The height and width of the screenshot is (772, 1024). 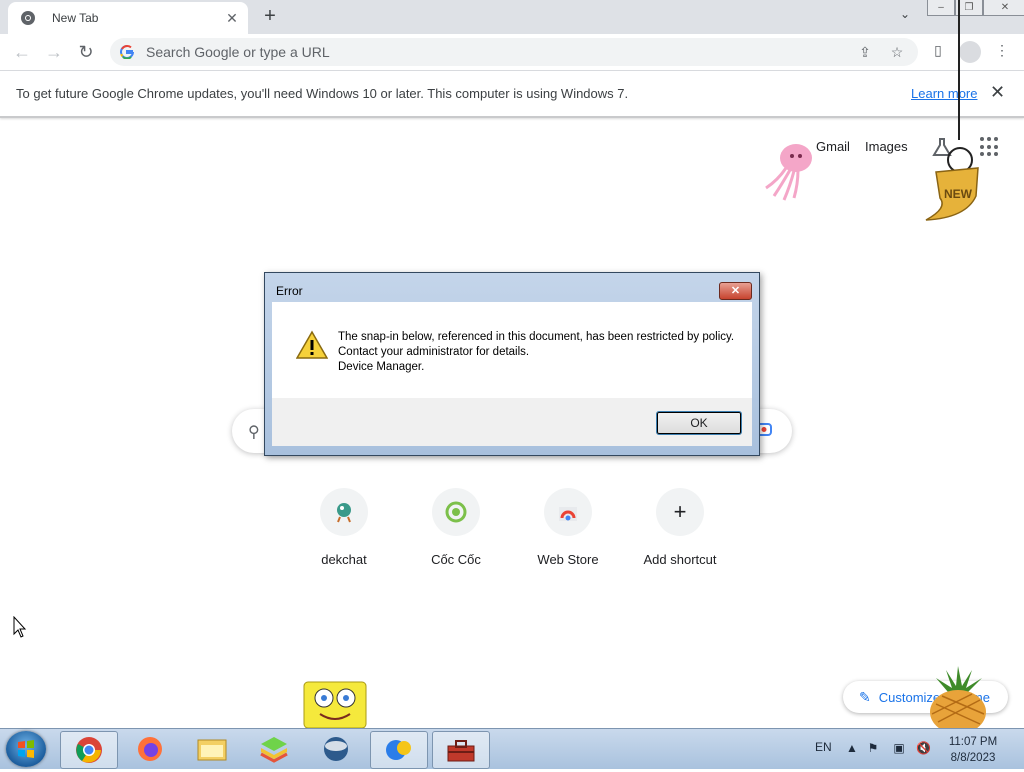 What do you see at coordinates (344, 559) in the screenshot?
I see `shortcut-label: dekchat` at bounding box center [344, 559].